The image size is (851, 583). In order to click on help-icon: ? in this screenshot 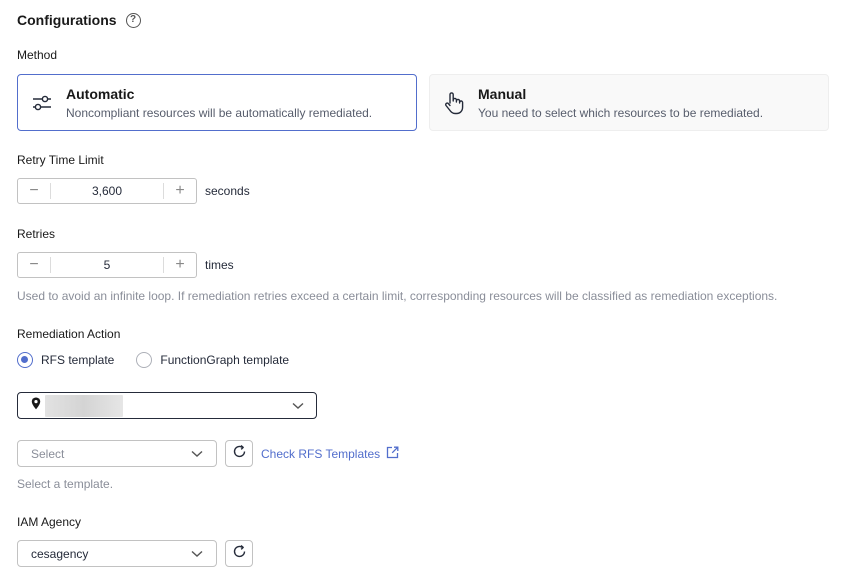, I will do `click(133, 20)`.